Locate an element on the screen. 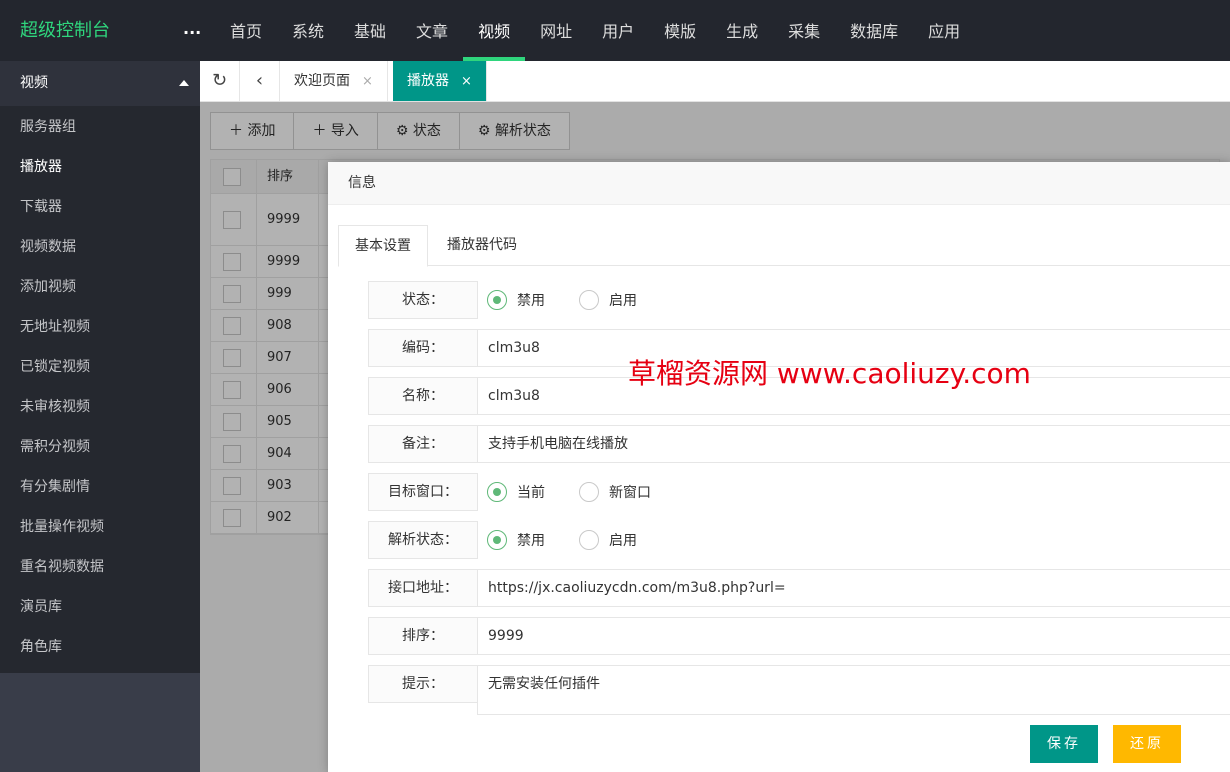  sidebar-group-label: 视频 is located at coordinates (34, 83).